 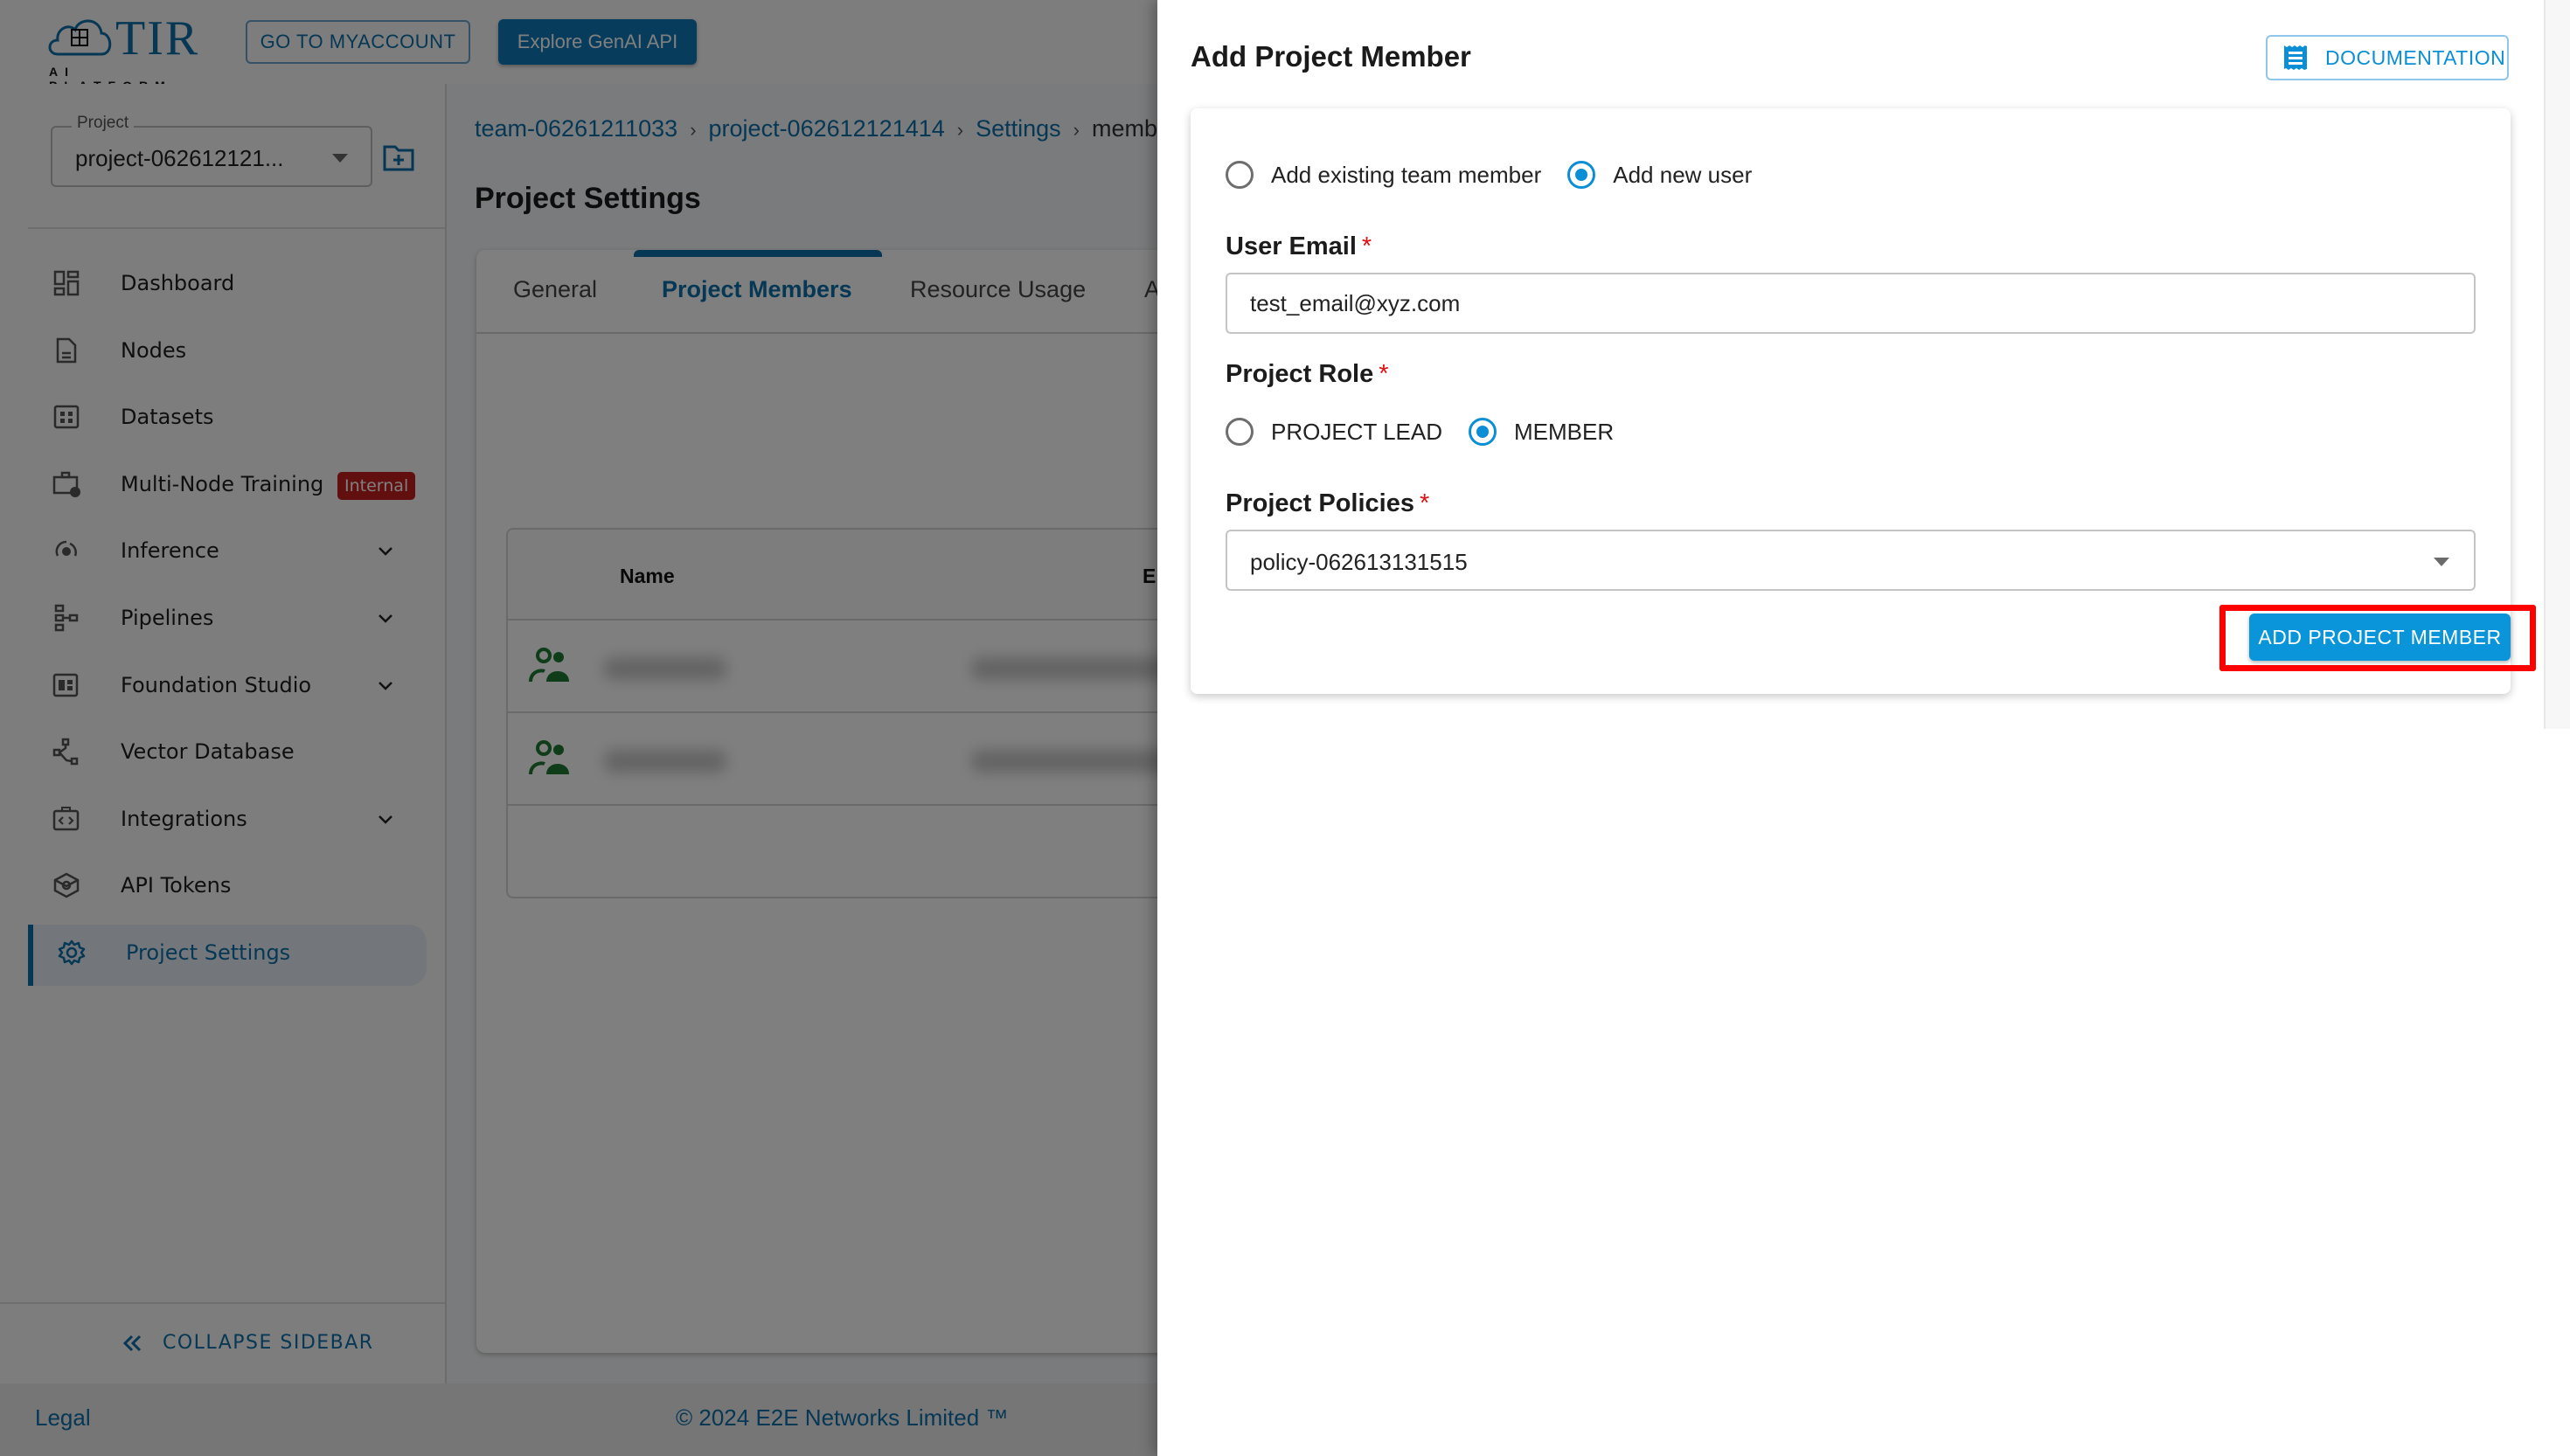 What do you see at coordinates (2415, 57) in the screenshot?
I see `documentation-label: DOCUMENTATION` at bounding box center [2415, 57].